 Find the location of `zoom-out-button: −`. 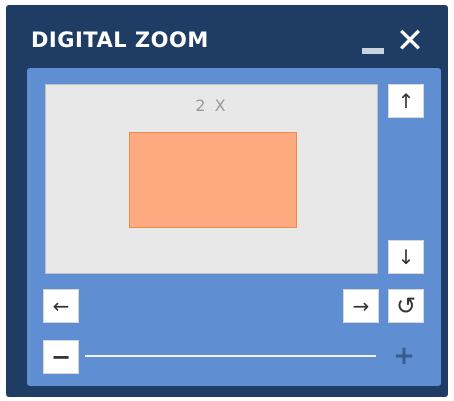

zoom-out-button: − is located at coordinates (61, 357).